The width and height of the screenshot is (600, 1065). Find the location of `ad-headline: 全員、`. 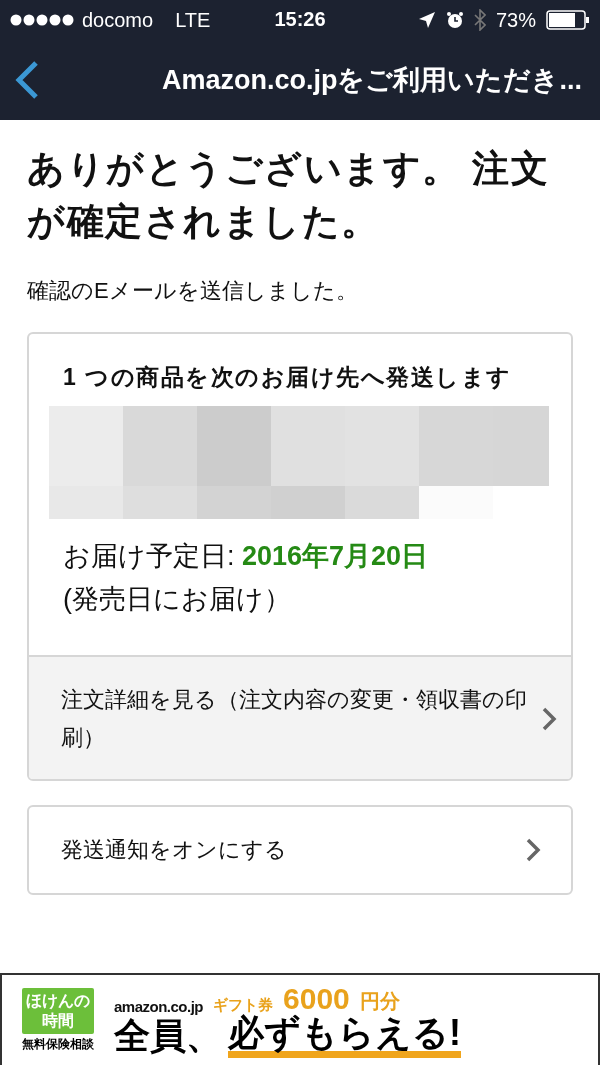

ad-headline: 全員、 is located at coordinates (168, 1036).